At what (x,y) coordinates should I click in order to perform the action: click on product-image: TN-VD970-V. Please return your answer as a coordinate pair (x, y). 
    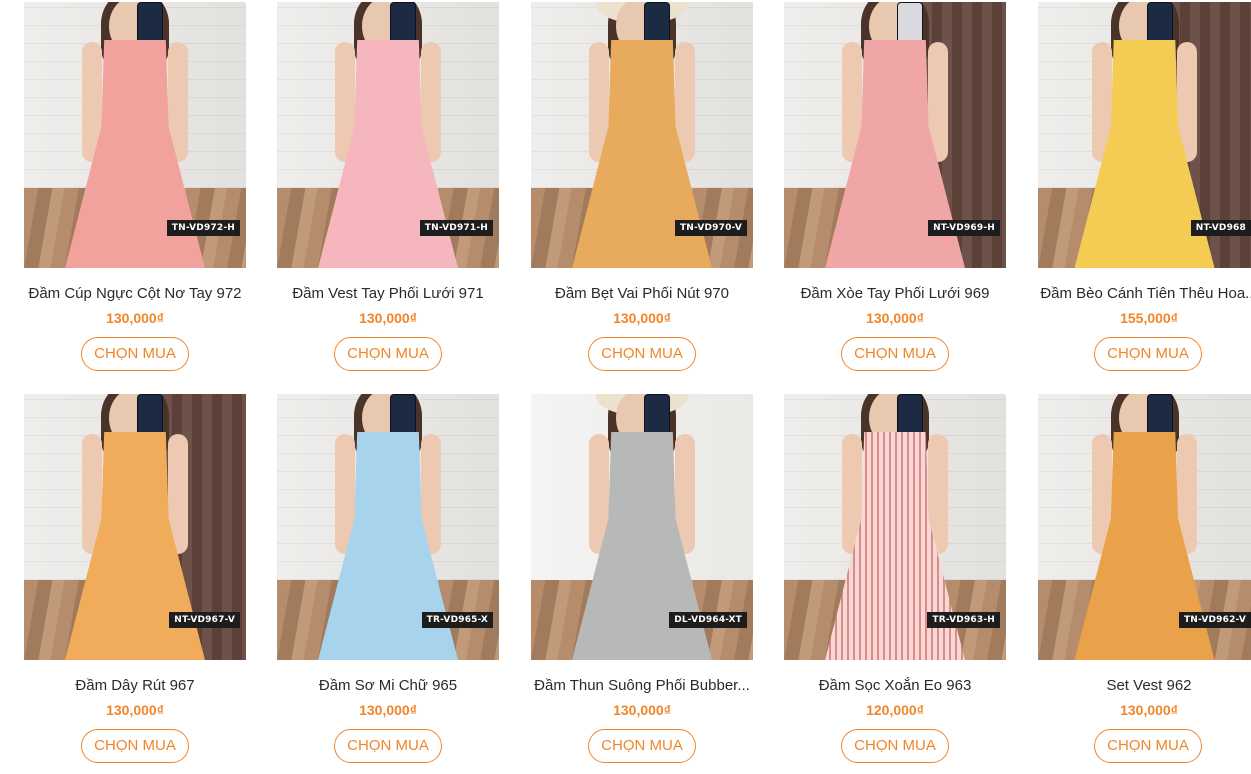
    Looking at the image, I should click on (642, 135).